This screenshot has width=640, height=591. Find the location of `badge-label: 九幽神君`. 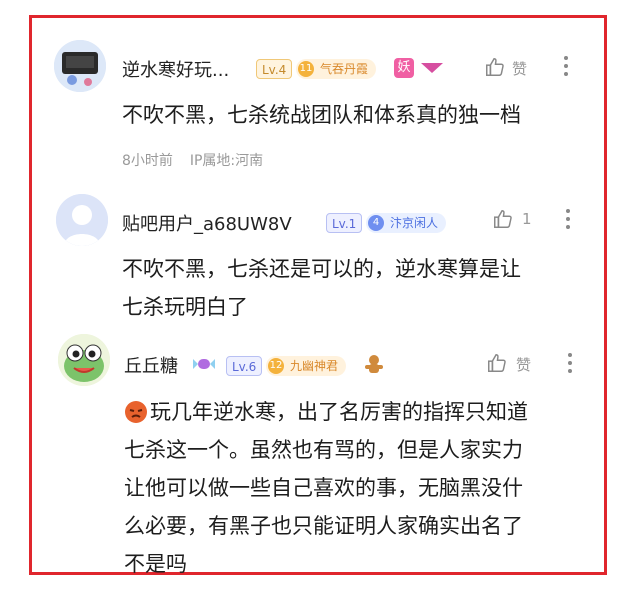

badge-label: 九幽神君 is located at coordinates (314, 366).